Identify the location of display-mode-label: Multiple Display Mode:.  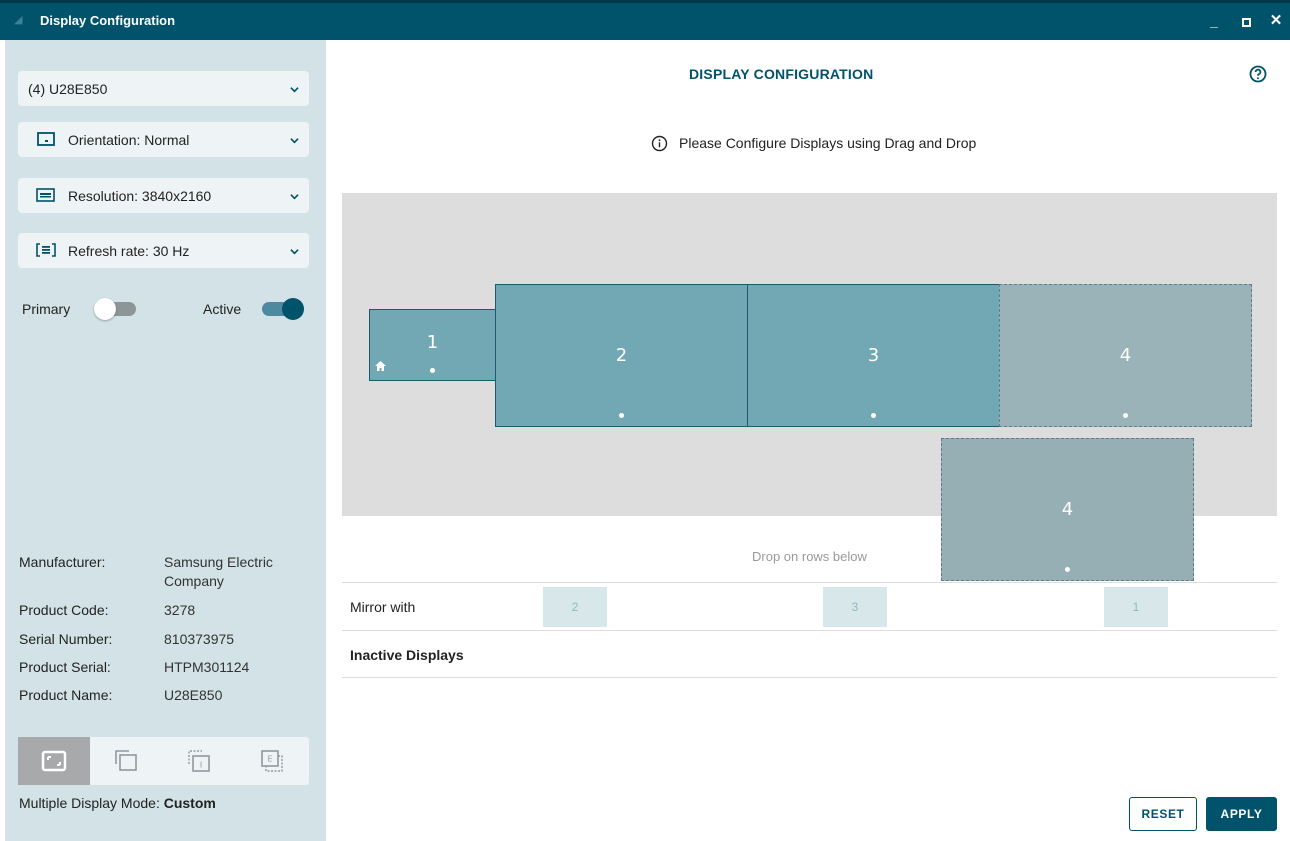
(89, 803).